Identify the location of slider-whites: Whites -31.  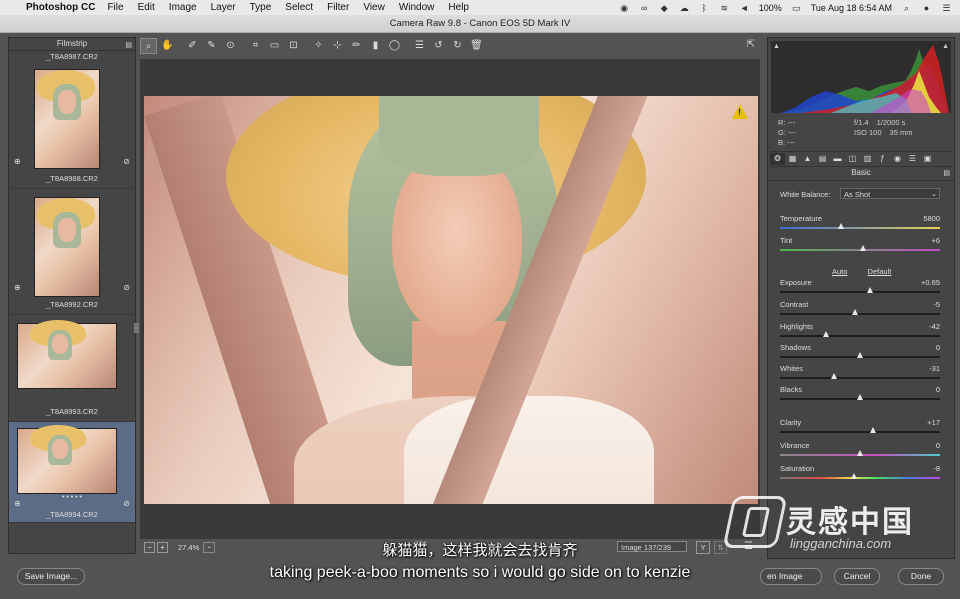
(860, 374).